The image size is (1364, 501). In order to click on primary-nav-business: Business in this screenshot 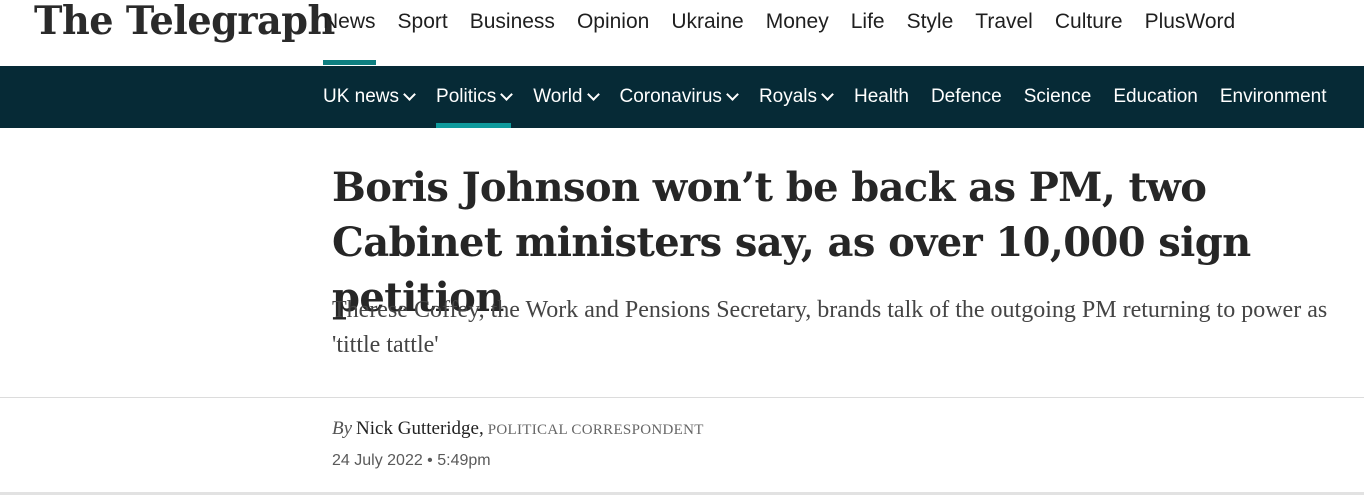, I will do `click(512, 16)`.